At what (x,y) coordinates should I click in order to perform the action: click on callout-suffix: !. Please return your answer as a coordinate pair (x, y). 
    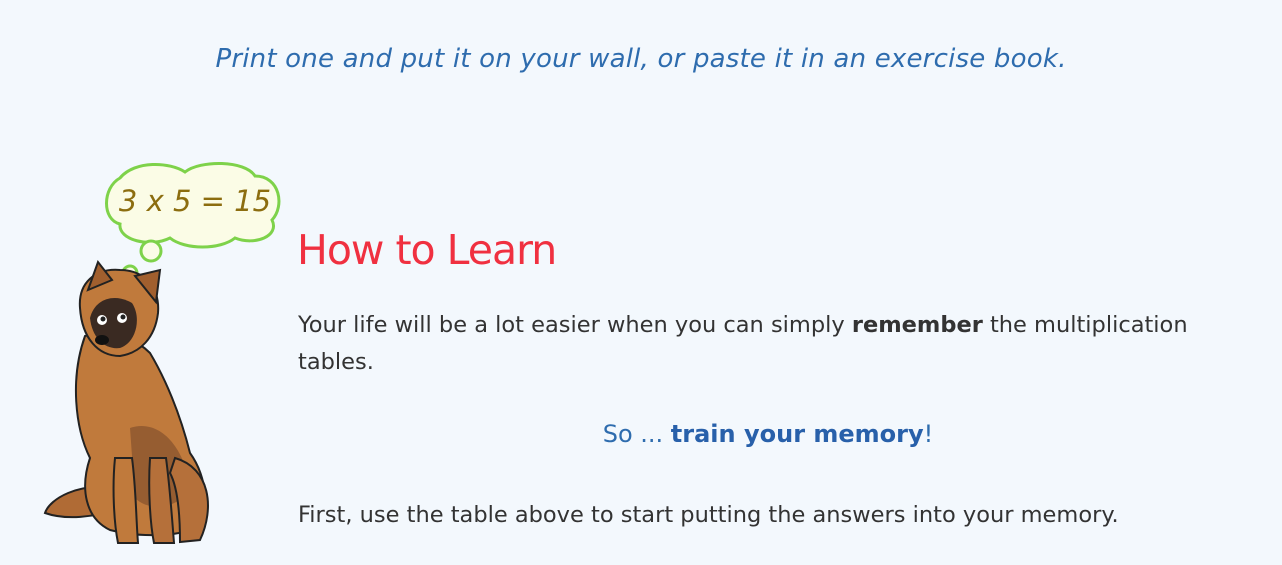
    Looking at the image, I should click on (928, 434).